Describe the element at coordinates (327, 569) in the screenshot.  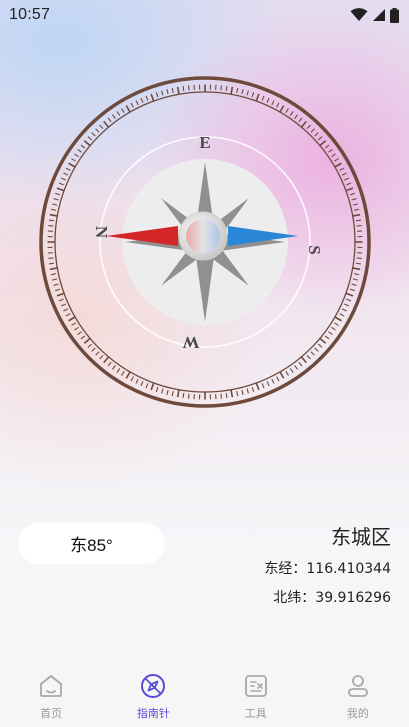
I see `longitude-value: 东经：116.410344` at that location.